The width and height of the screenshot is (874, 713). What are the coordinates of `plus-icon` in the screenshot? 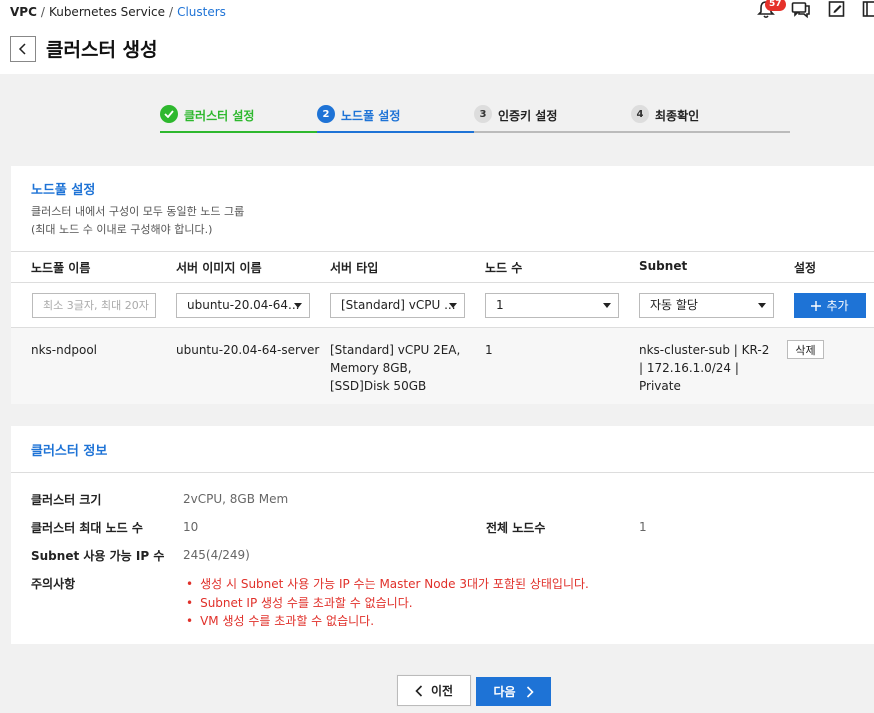 It's located at (816, 305).